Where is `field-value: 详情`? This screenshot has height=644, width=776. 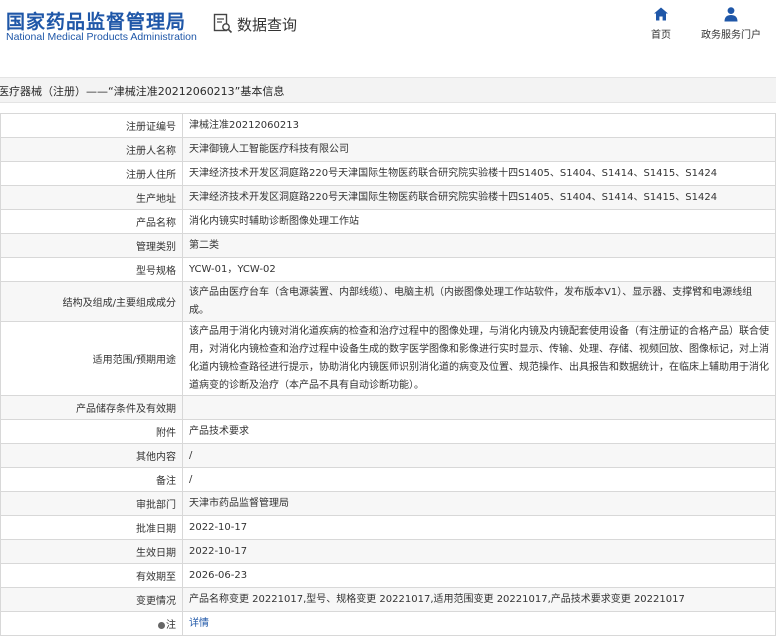
field-value: 详情 is located at coordinates (479, 623).